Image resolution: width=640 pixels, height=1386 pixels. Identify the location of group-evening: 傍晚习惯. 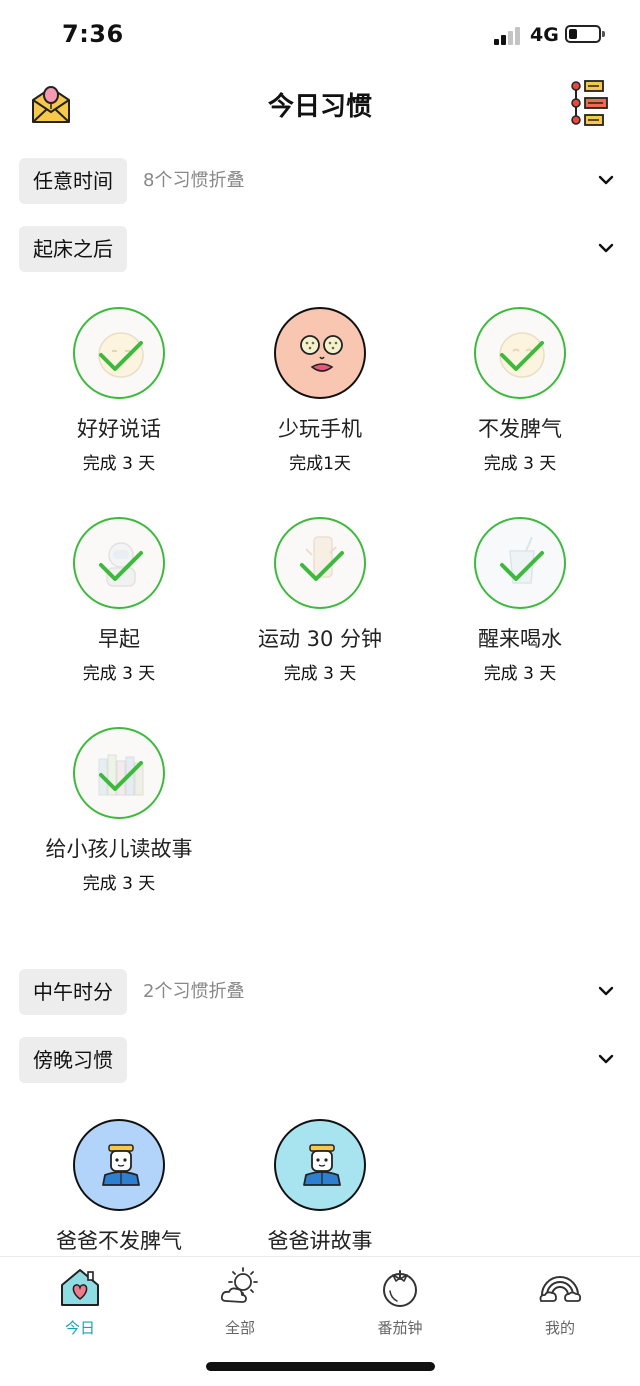
(320, 1060).